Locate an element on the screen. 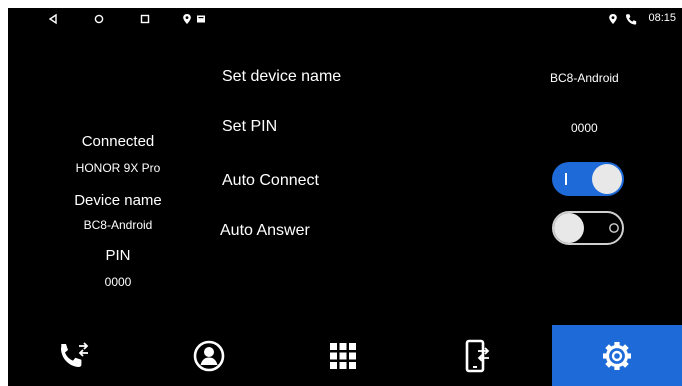  toggle-on-mark-icon is located at coordinates (566, 179).